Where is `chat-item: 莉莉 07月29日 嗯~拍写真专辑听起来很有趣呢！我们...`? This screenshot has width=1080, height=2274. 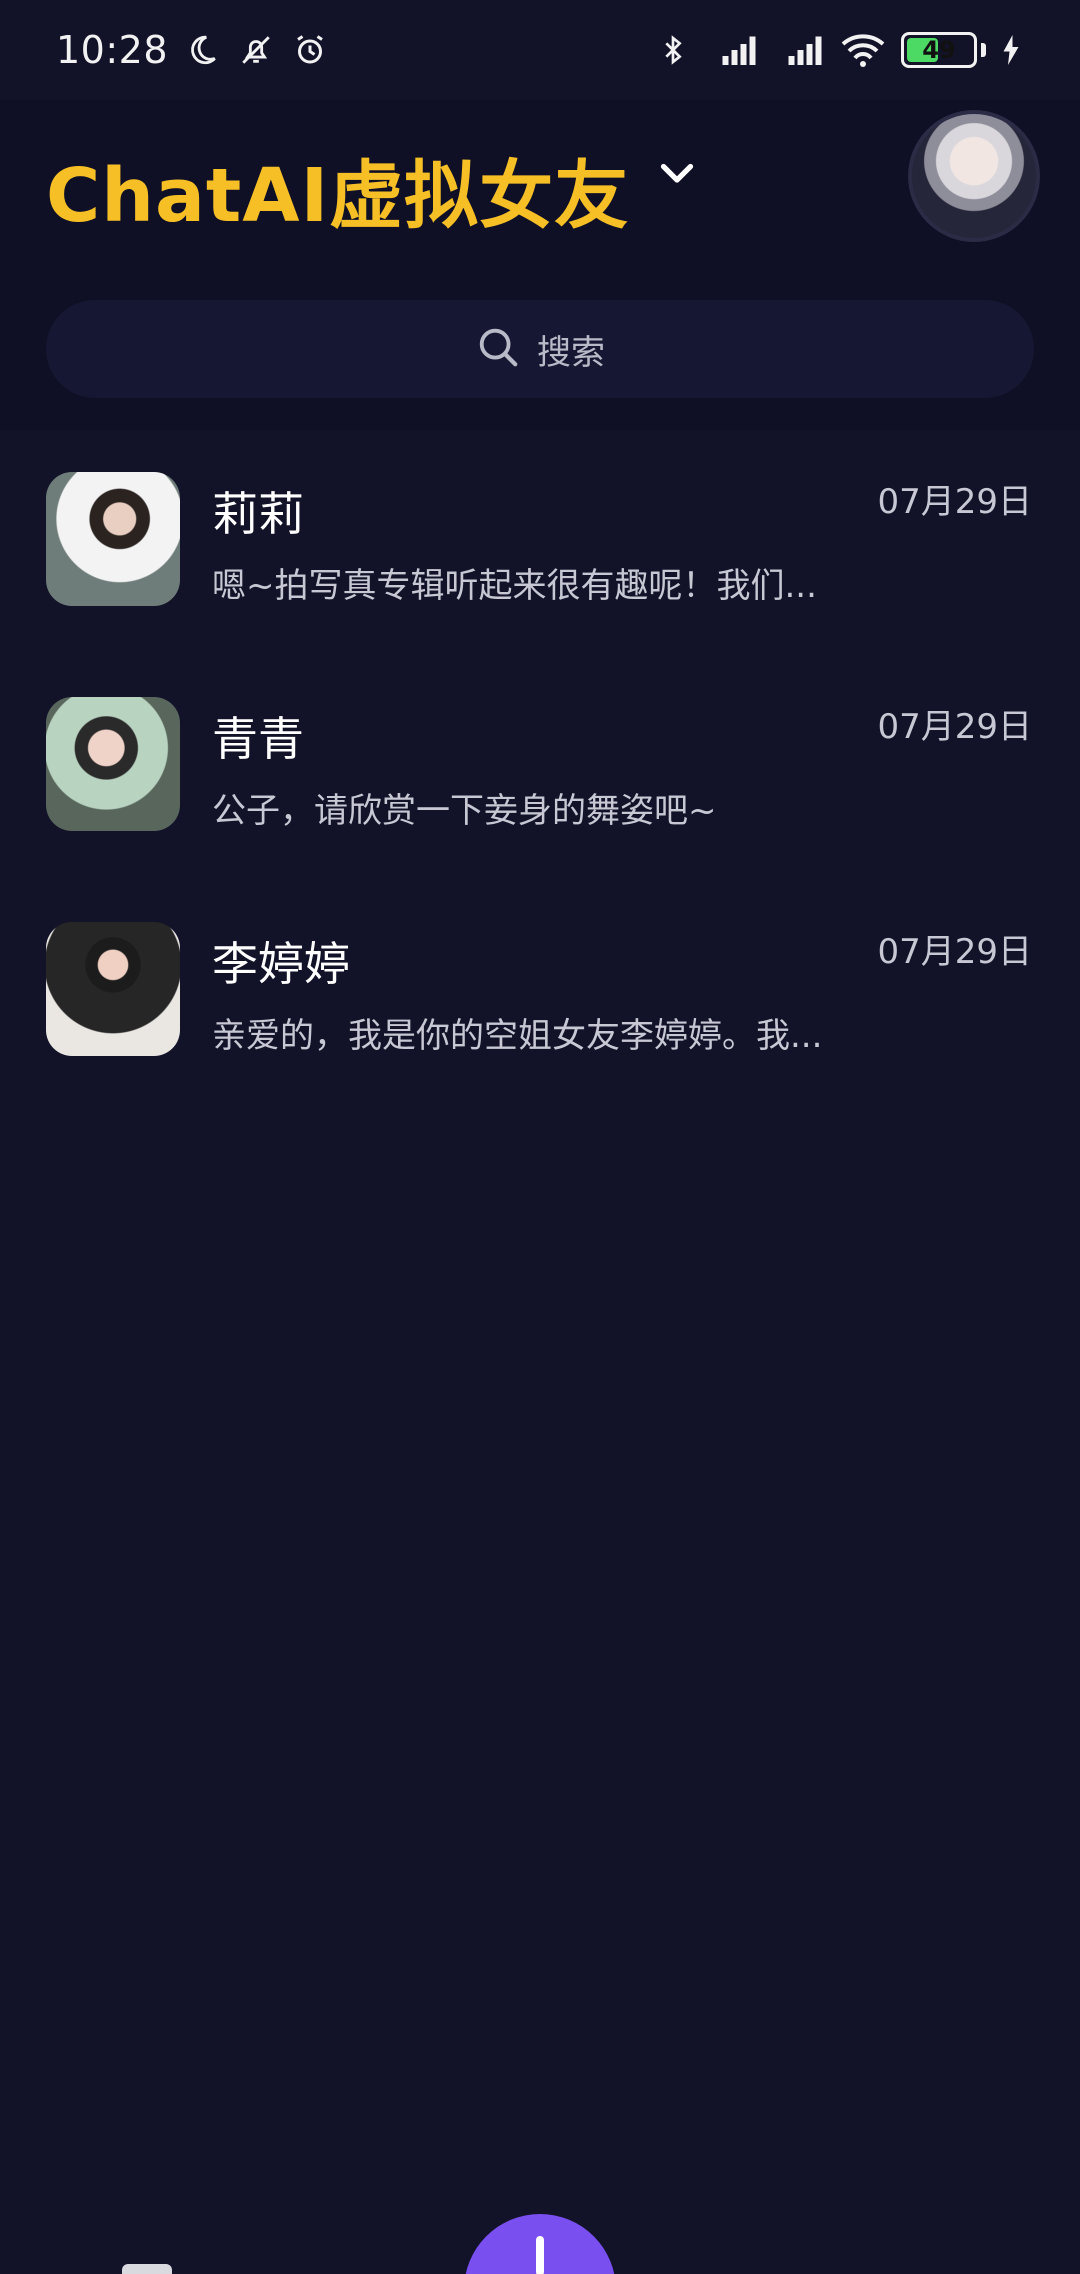 chat-item: 莉莉 07月29日 嗯~拍写真专辑听起来很有趣呢！我们... is located at coordinates (540, 542).